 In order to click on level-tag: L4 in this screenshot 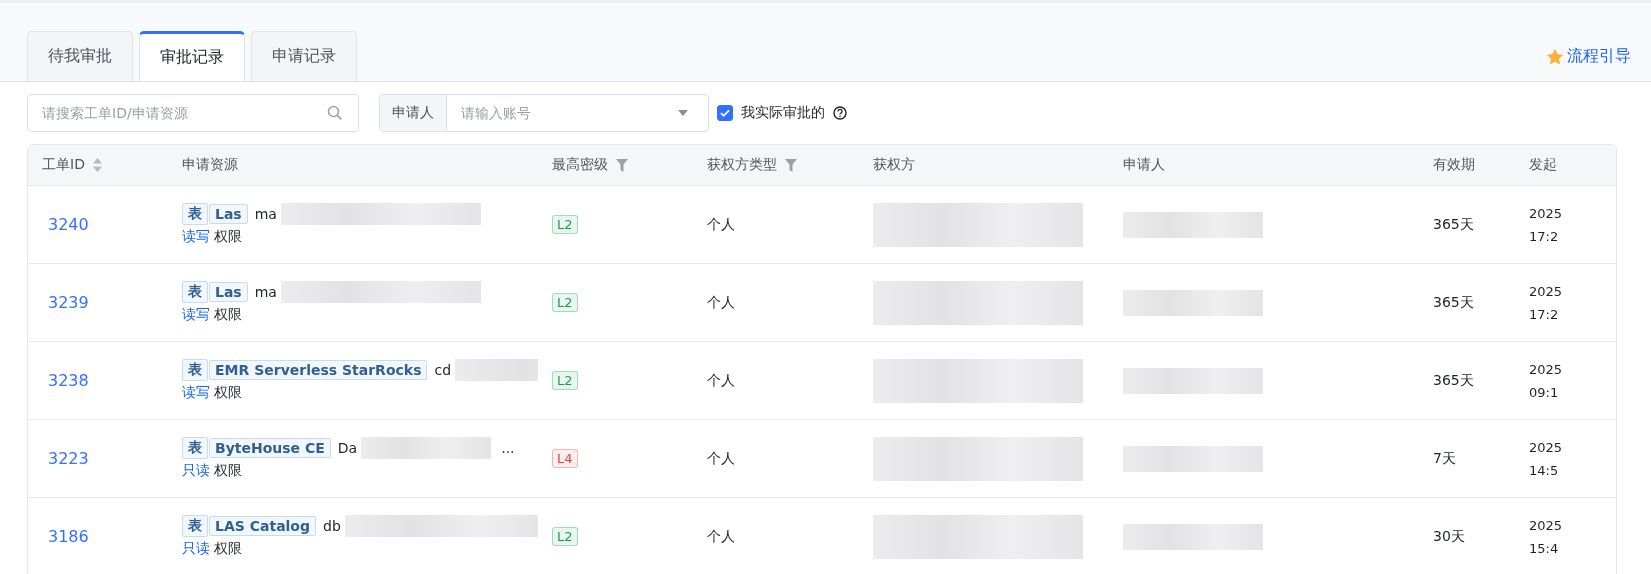, I will do `click(565, 458)`.